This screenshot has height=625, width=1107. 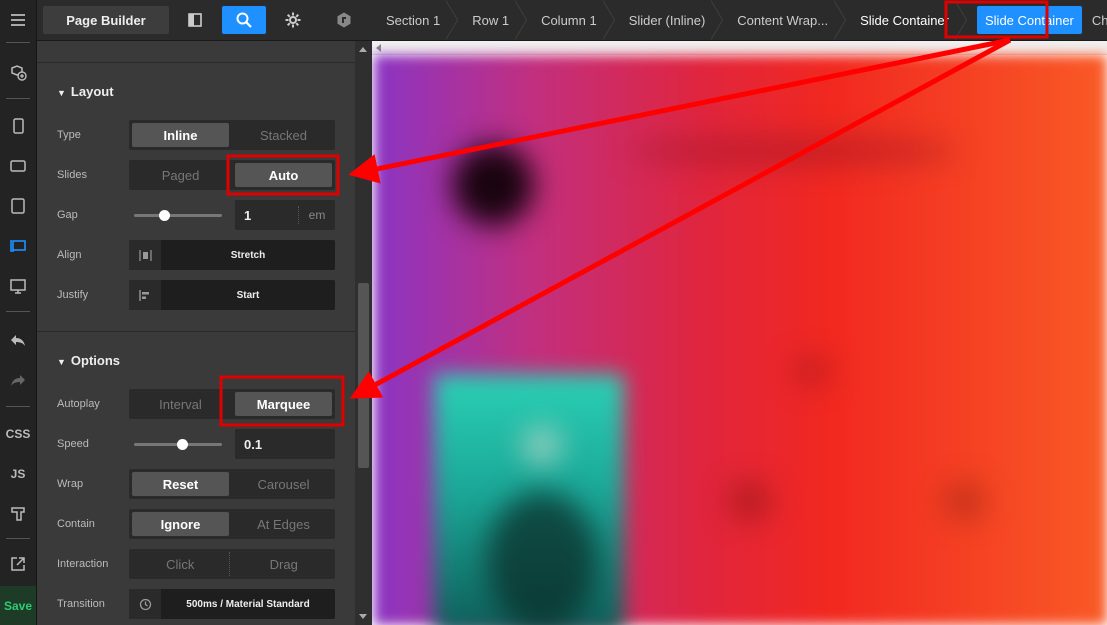 I want to click on interaction-label: Interaction, so click(x=83, y=564).